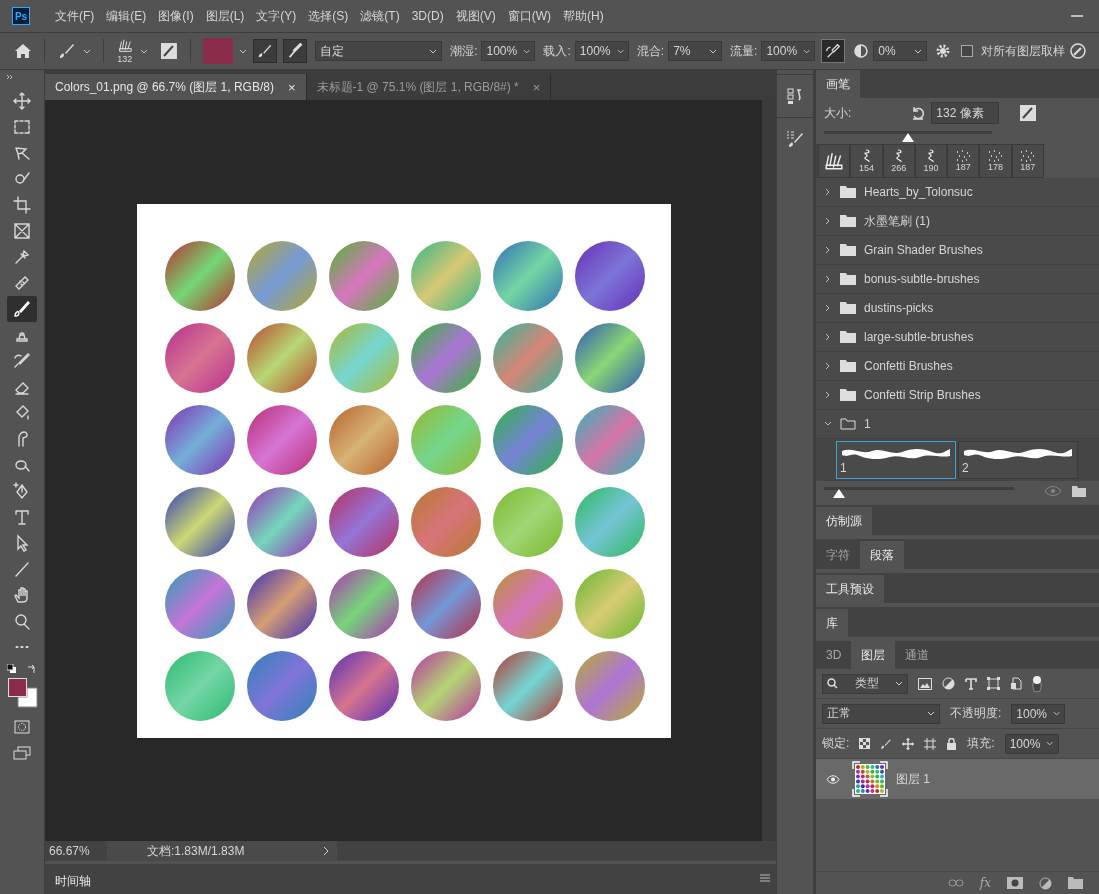  Describe the element at coordinates (1037, 683) in the screenshot. I see `filter-toggle-icon` at that location.